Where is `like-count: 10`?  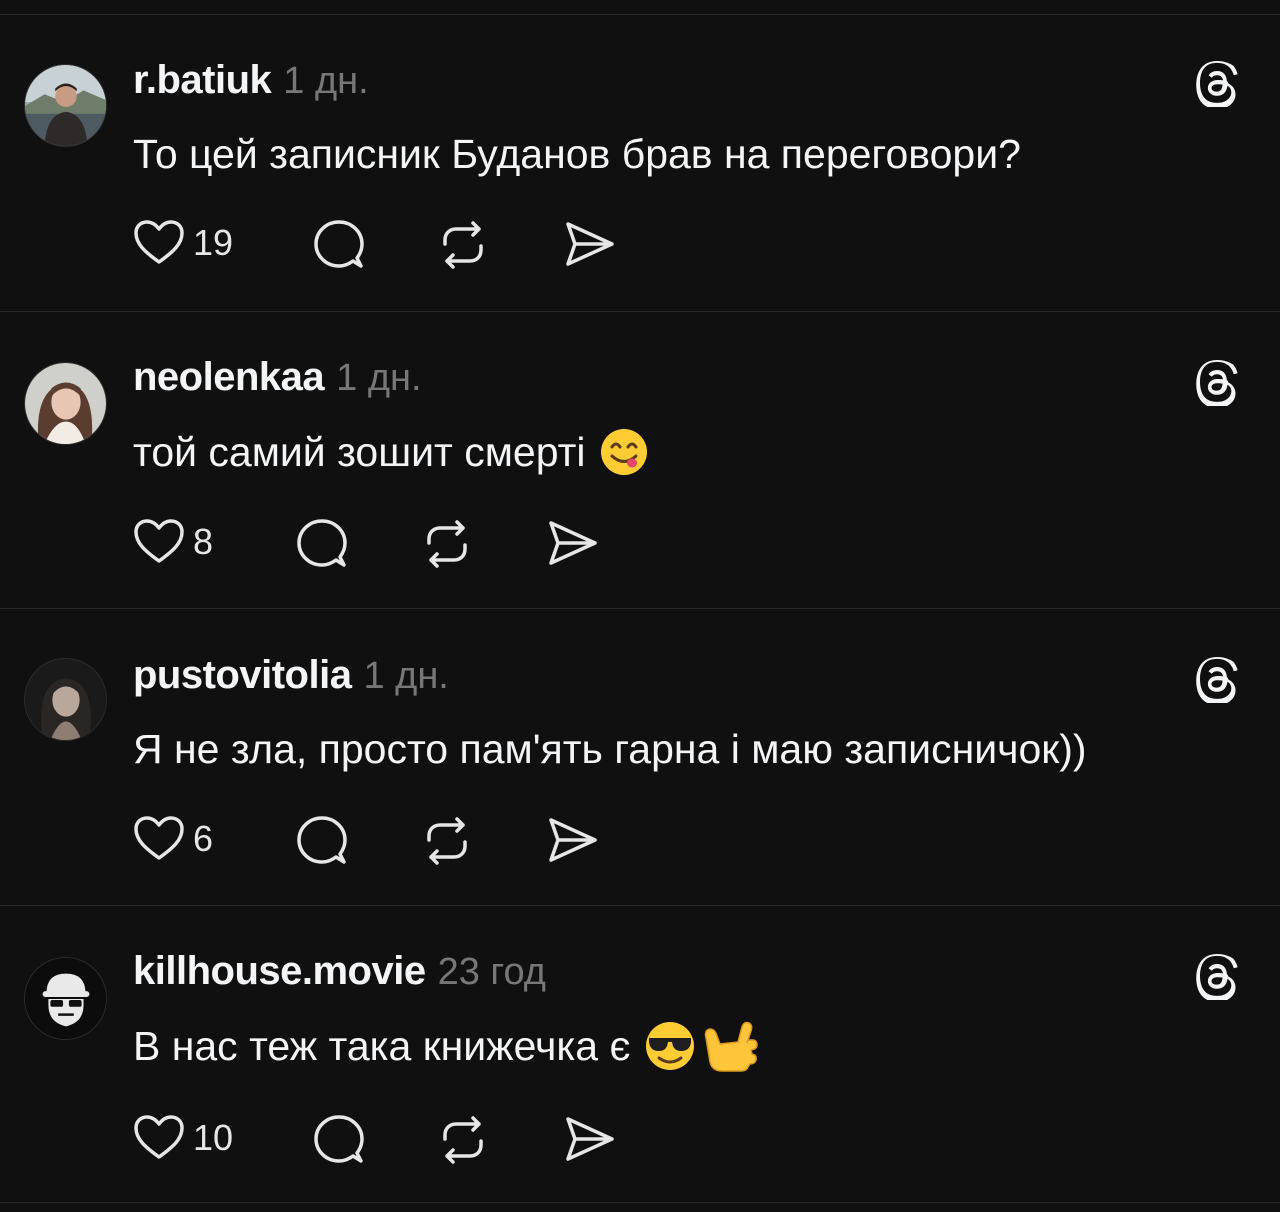 like-count: 10 is located at coordinates (213, 1137).